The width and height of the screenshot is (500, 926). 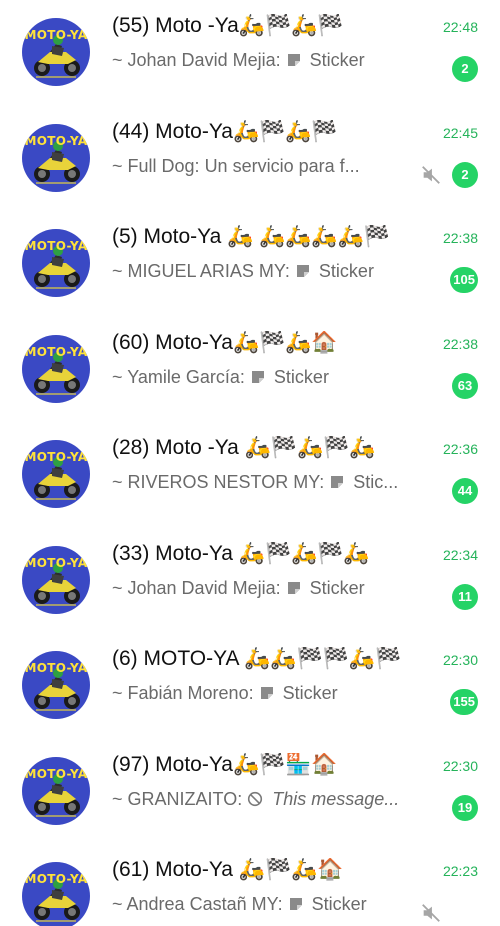 I want to click on chat-name: (44) Moto-Ya🛵🏁🛵🏁, so click(x=225, y=131).